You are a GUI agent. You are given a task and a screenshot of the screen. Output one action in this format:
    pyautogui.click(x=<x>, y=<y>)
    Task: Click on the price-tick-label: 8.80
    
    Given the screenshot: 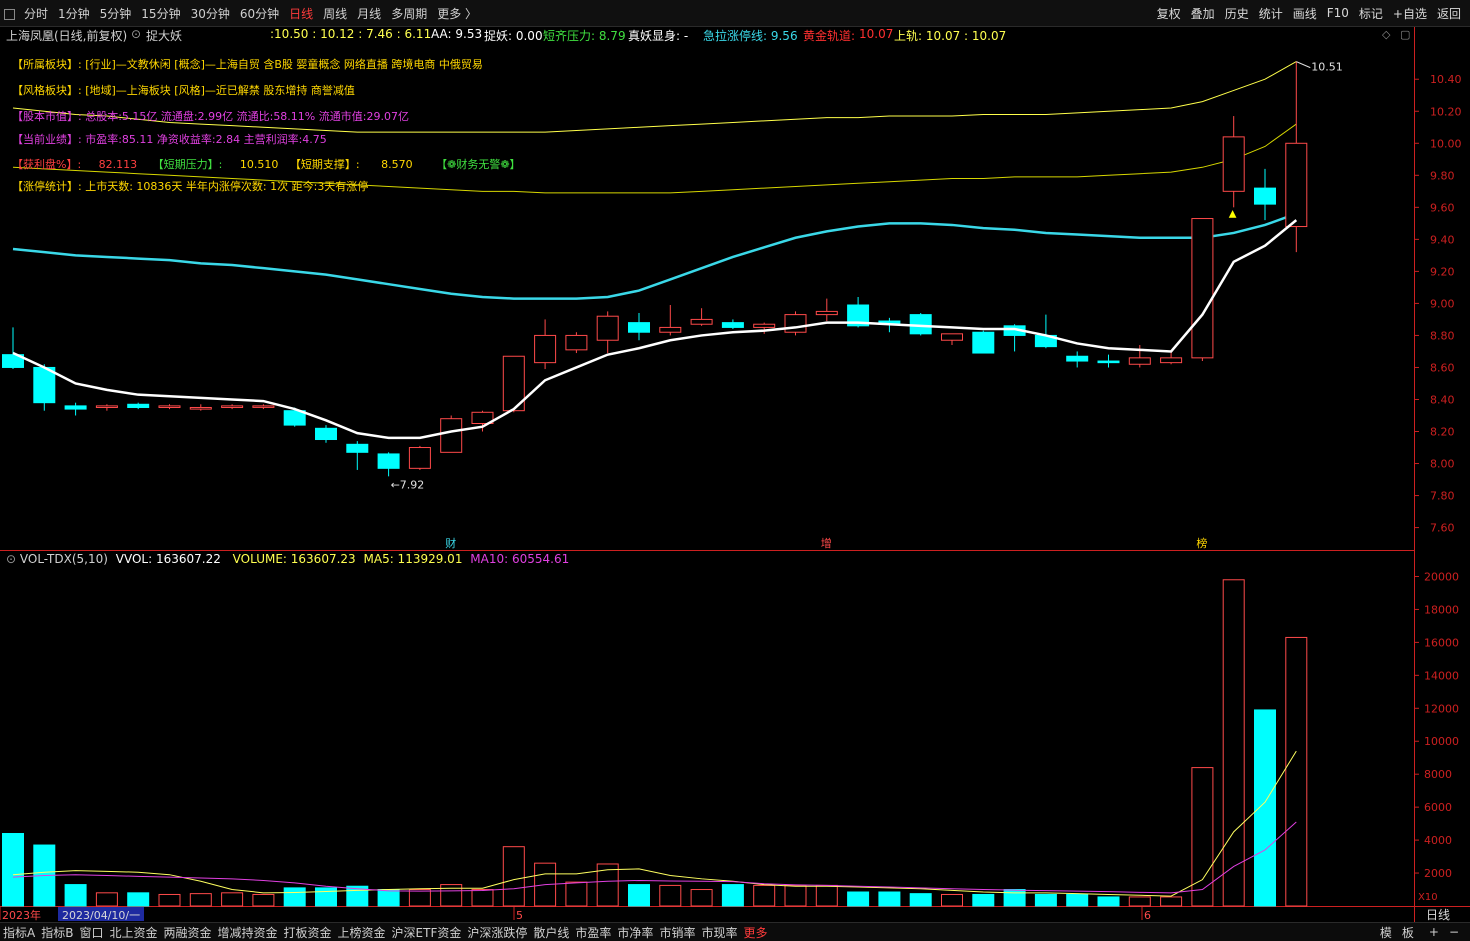 What is the action you would take?
    pyautogui.click(x=1442, y=335)
    